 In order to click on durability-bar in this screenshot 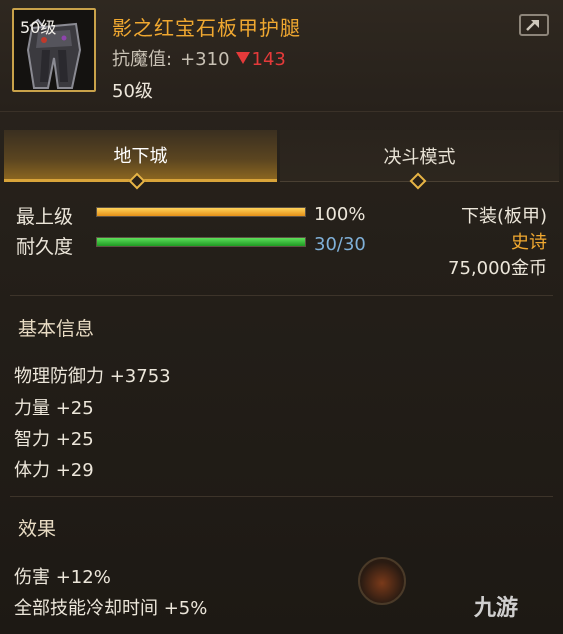, I will do `click(201, 242)`.